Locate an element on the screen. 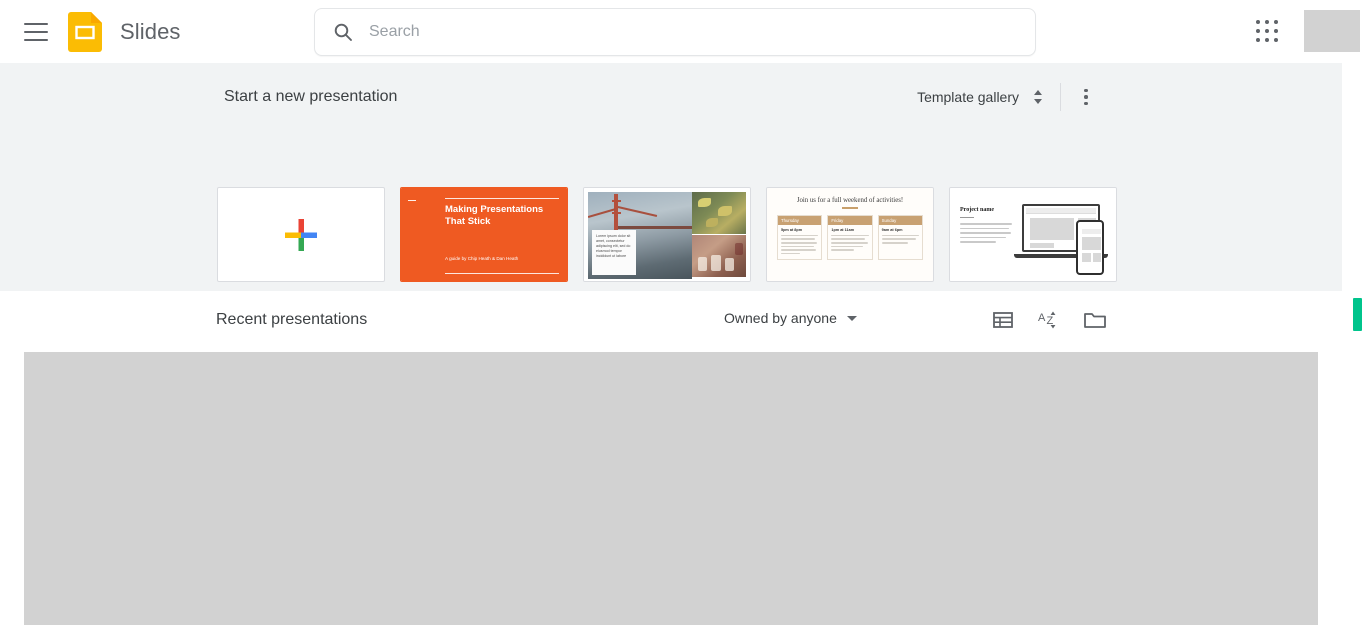  owner-filter-dropdown: Owned by anyone is located at coordinates (790, 318).